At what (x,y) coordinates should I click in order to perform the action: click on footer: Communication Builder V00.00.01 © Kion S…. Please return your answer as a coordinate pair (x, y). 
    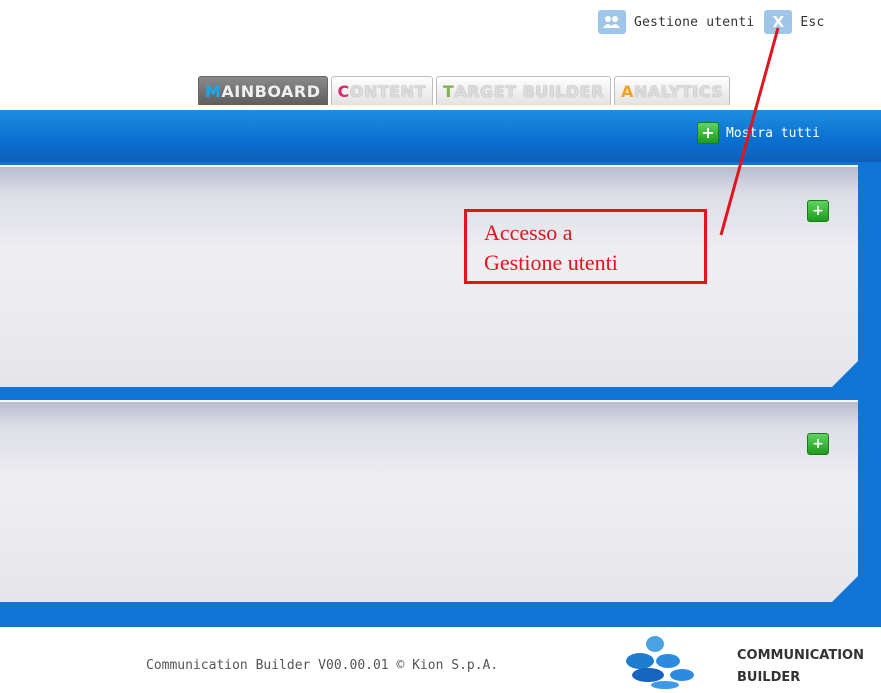
    Looking at the image, I should click on (440, 664).